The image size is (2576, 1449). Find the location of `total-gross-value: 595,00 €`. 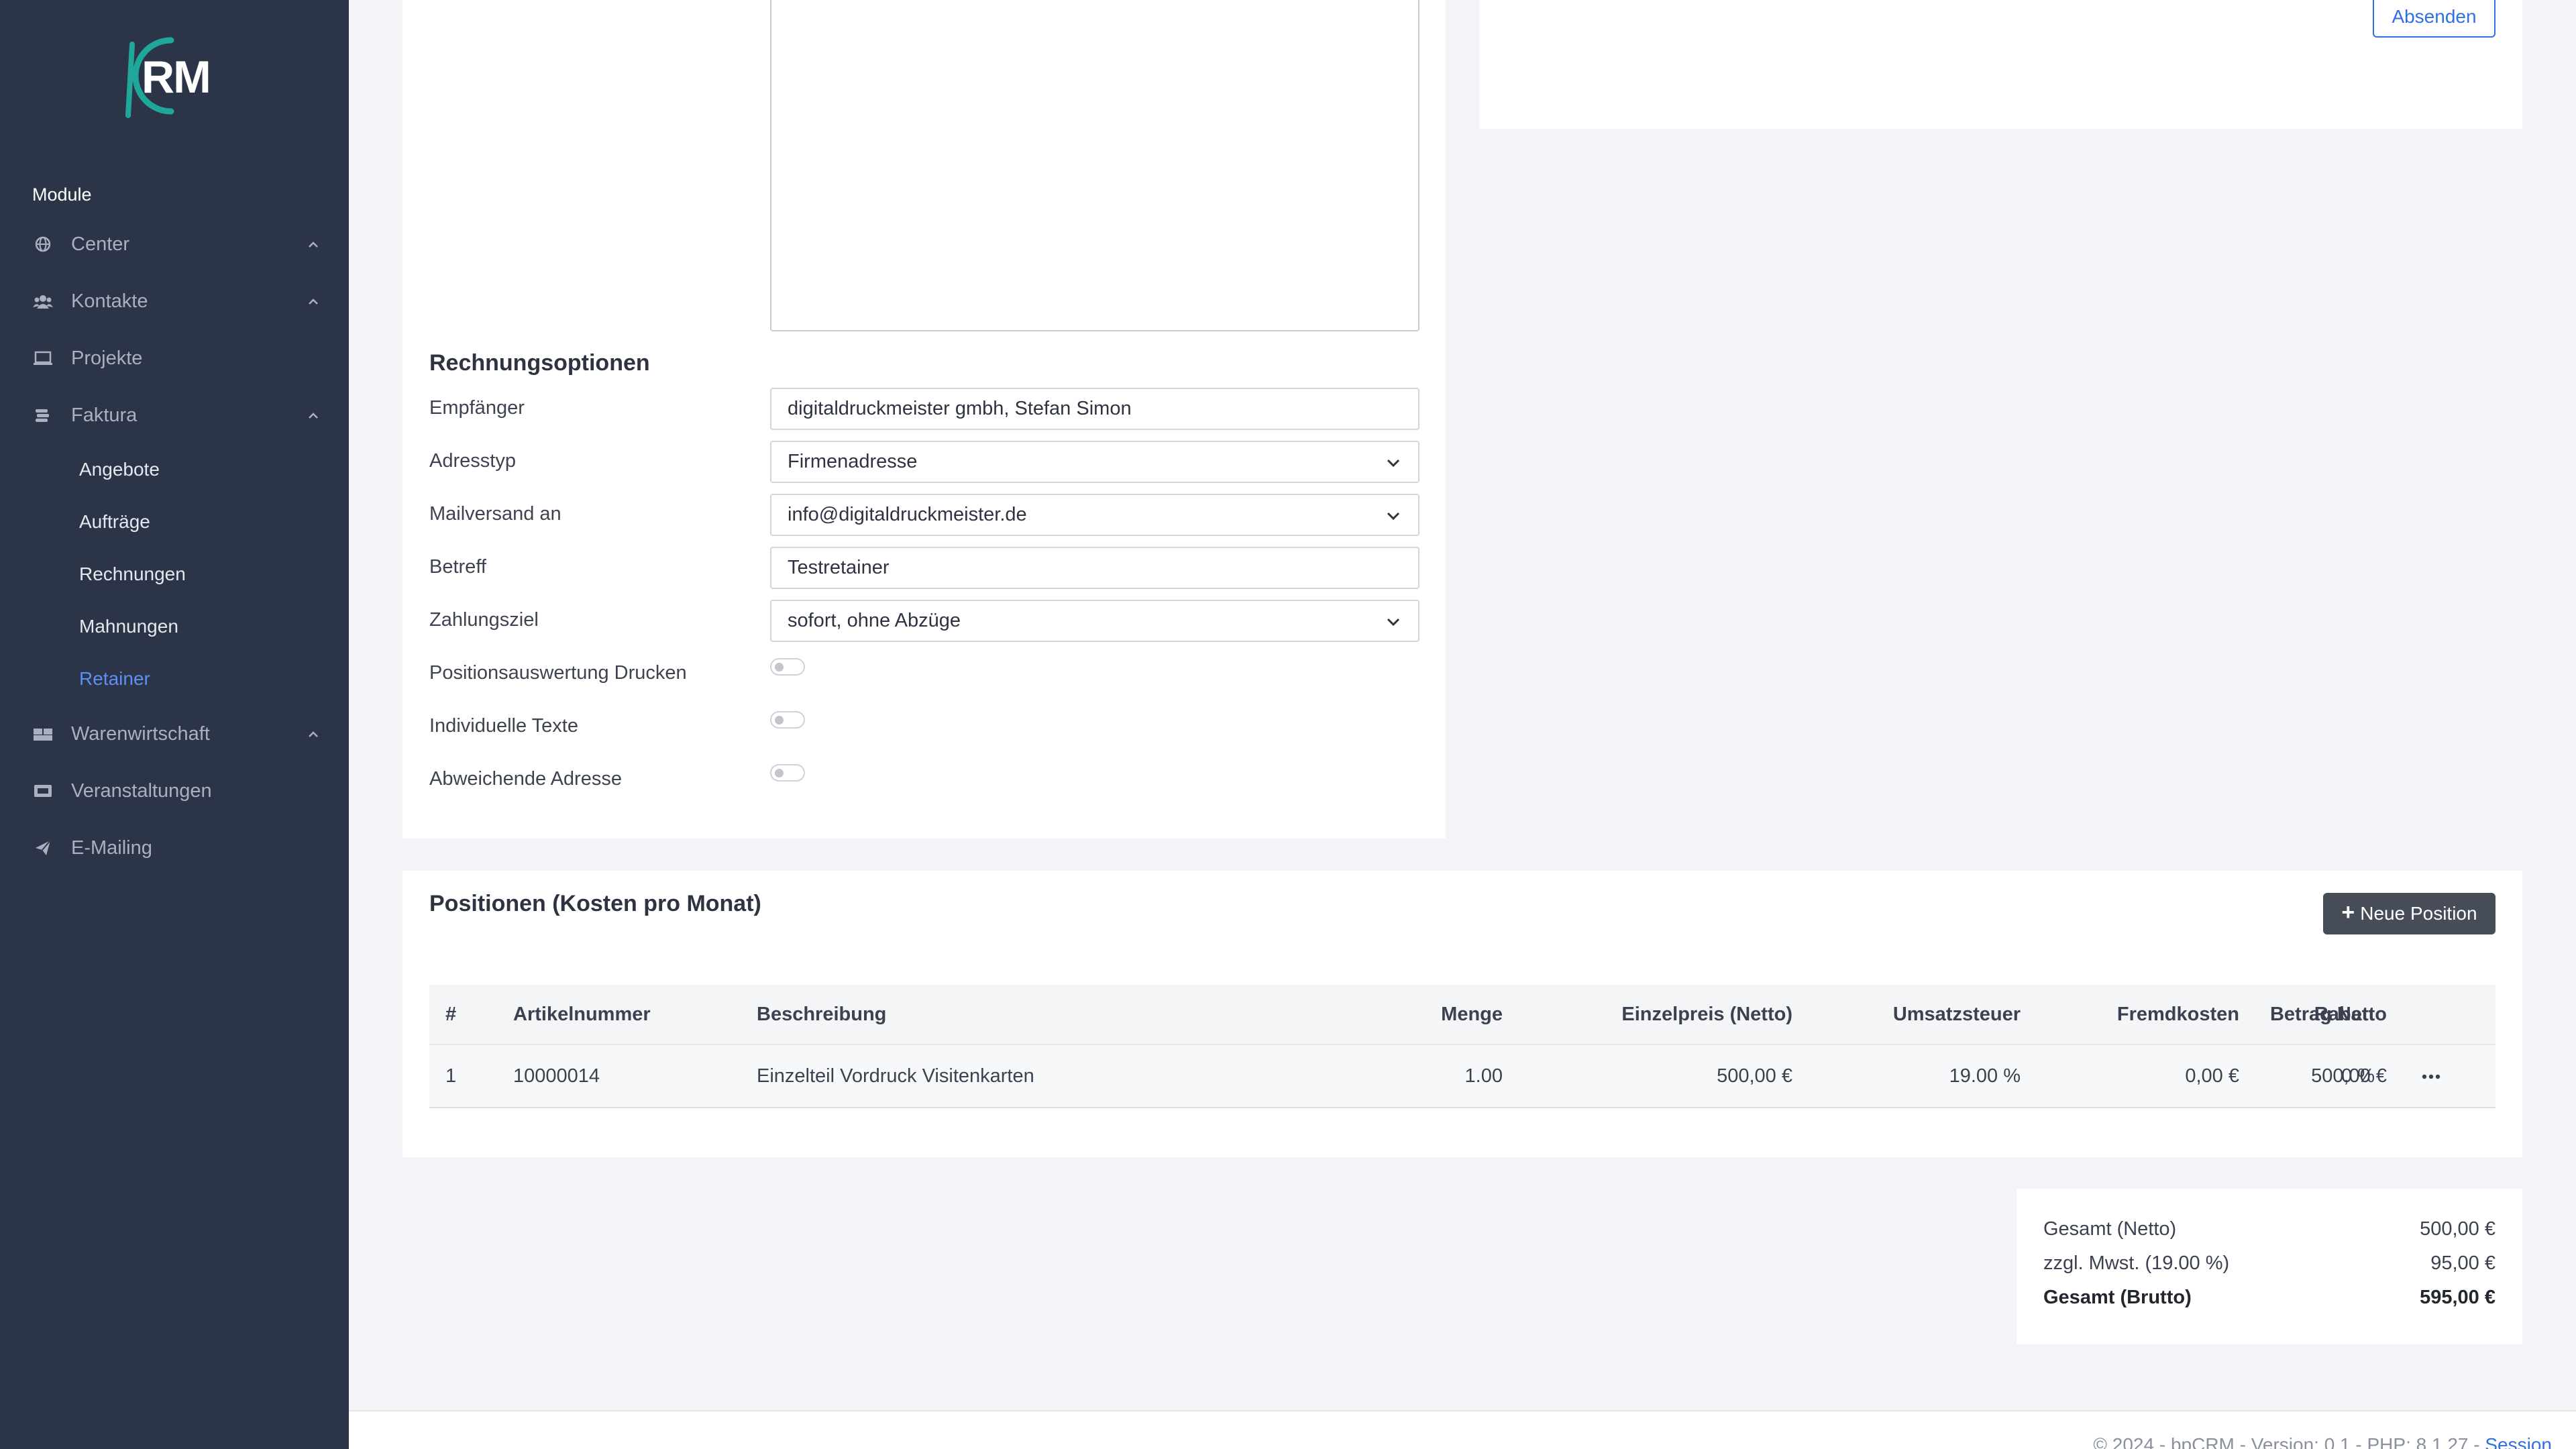

total-gross-value: 595,00 € is located at coordinates (2458, 1297).